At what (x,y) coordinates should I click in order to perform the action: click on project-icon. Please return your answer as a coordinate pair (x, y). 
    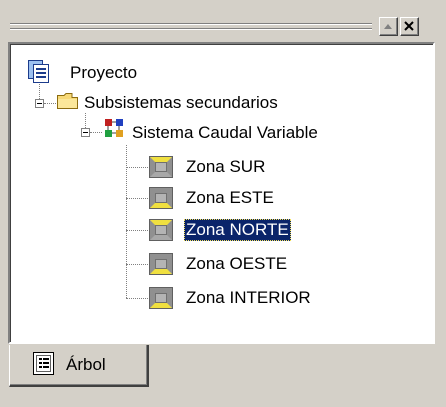
    Looking at the image, I should click on (39, 74).